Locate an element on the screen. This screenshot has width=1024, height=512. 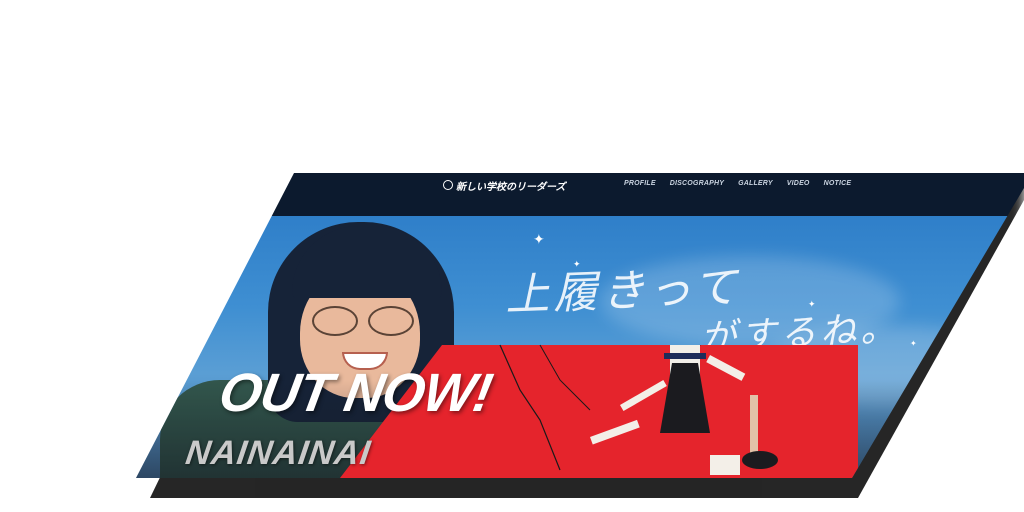
logo-emblem-icon is located at coordinates (448, 185).